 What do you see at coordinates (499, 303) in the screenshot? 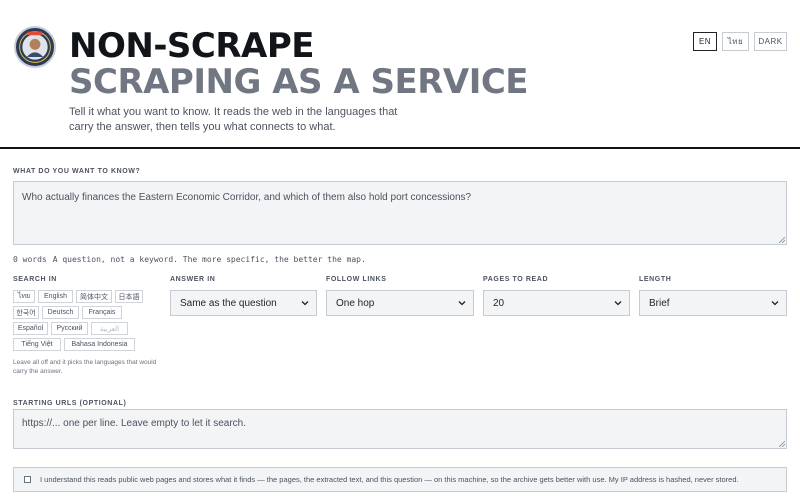
I see `pages-to-read-value: 20` at bounding box center [499, 303].